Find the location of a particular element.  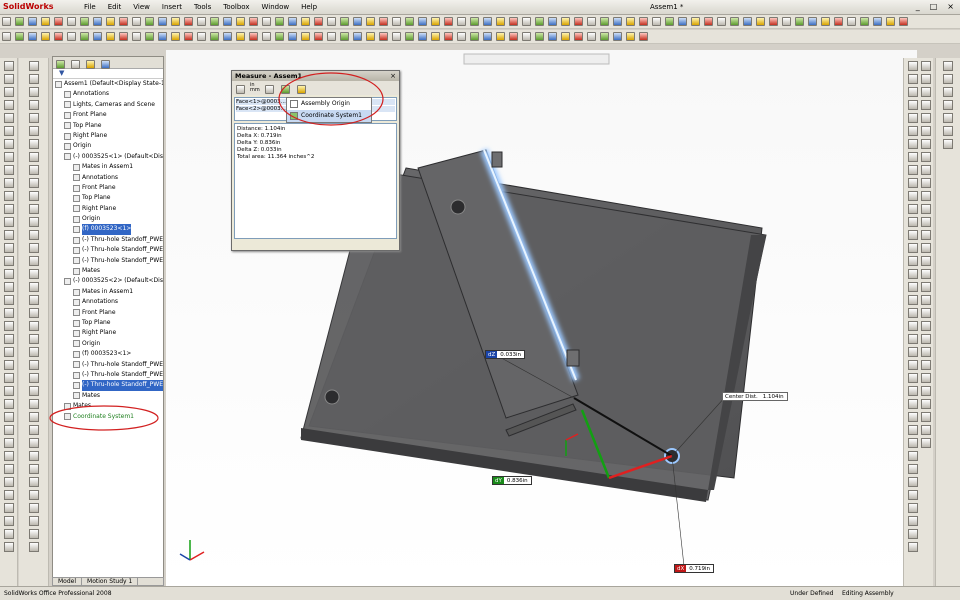

standoff-mid is located at coordinates (573, 358).